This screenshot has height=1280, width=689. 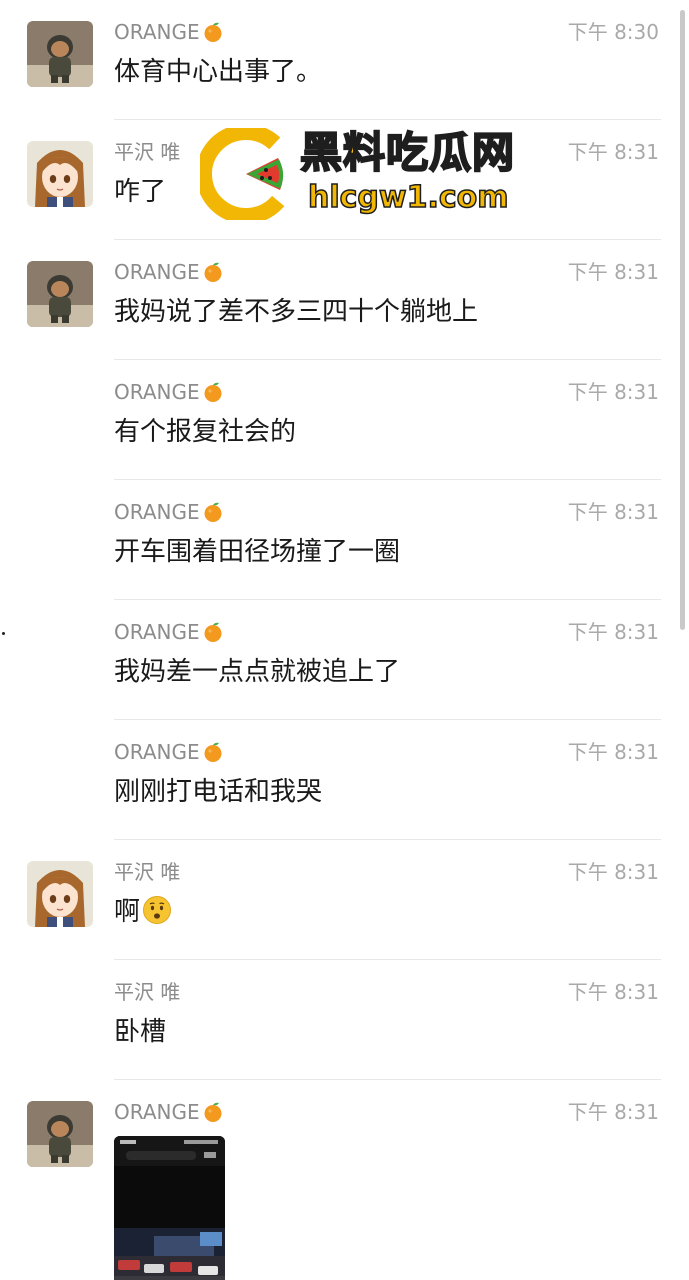 What do you see at coordinates (296, 312) in the screenshot?
I see `message-text: 我妈说了差不多三四十个躺地上` at bounding box center [296, 312].